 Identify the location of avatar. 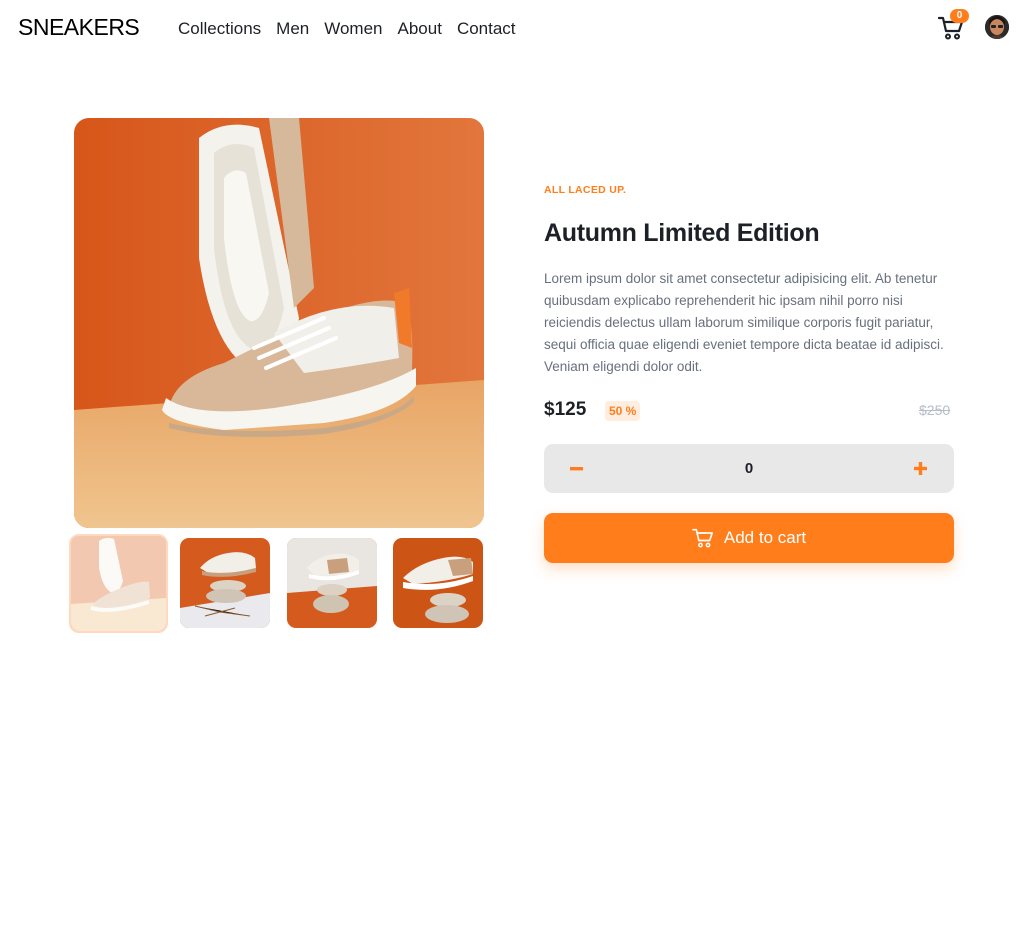
(997, 27).